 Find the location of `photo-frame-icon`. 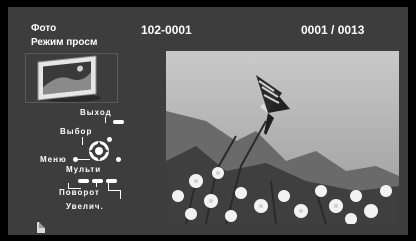

photo-frame-icon is located at coordinates (71, 78).